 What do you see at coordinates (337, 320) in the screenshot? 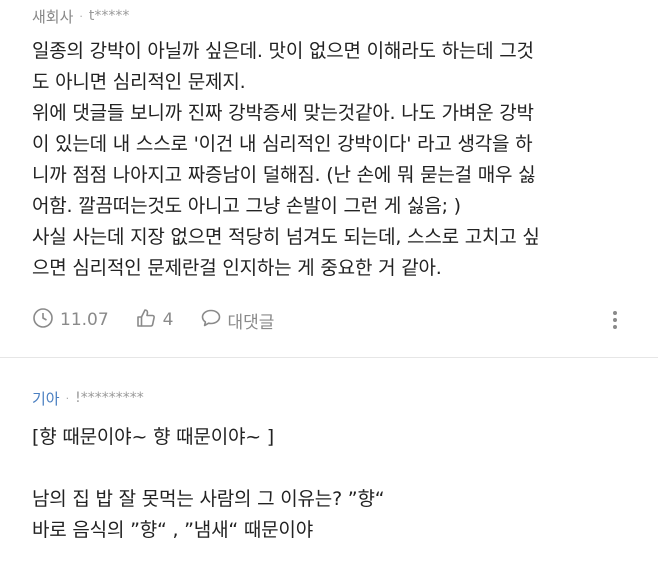
I see `comment-actions: 11.07 4 대댓글` at bounding box center [337, 320].